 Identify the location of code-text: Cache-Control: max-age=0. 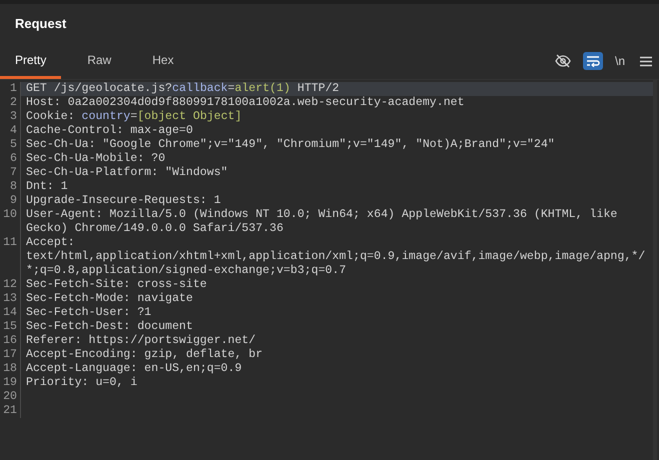
(110, 131).